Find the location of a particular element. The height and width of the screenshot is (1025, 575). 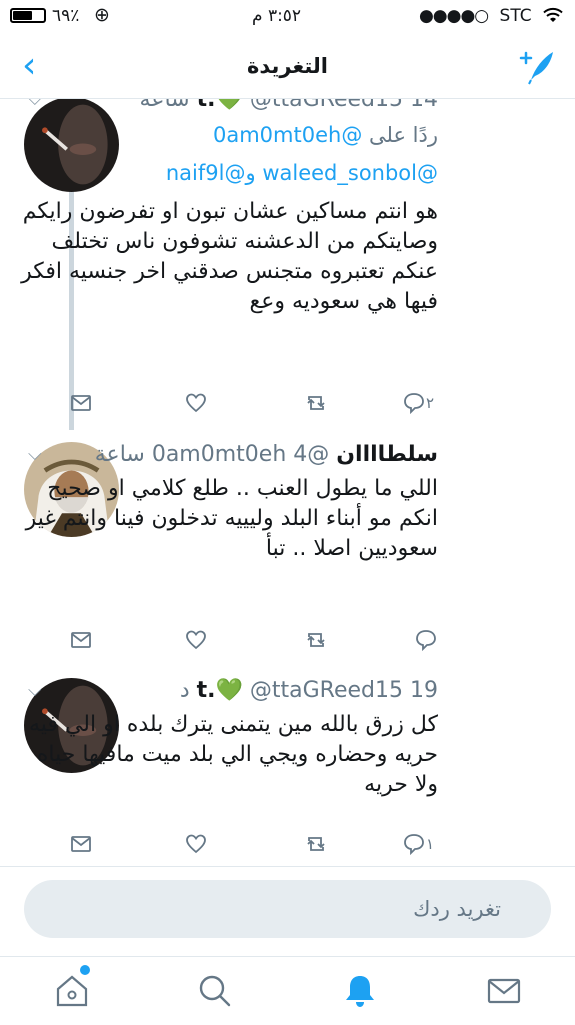

tweet-meta: سلطاااان @0am0mt0eh 4 ساعة is located at coordinates (226, 456).